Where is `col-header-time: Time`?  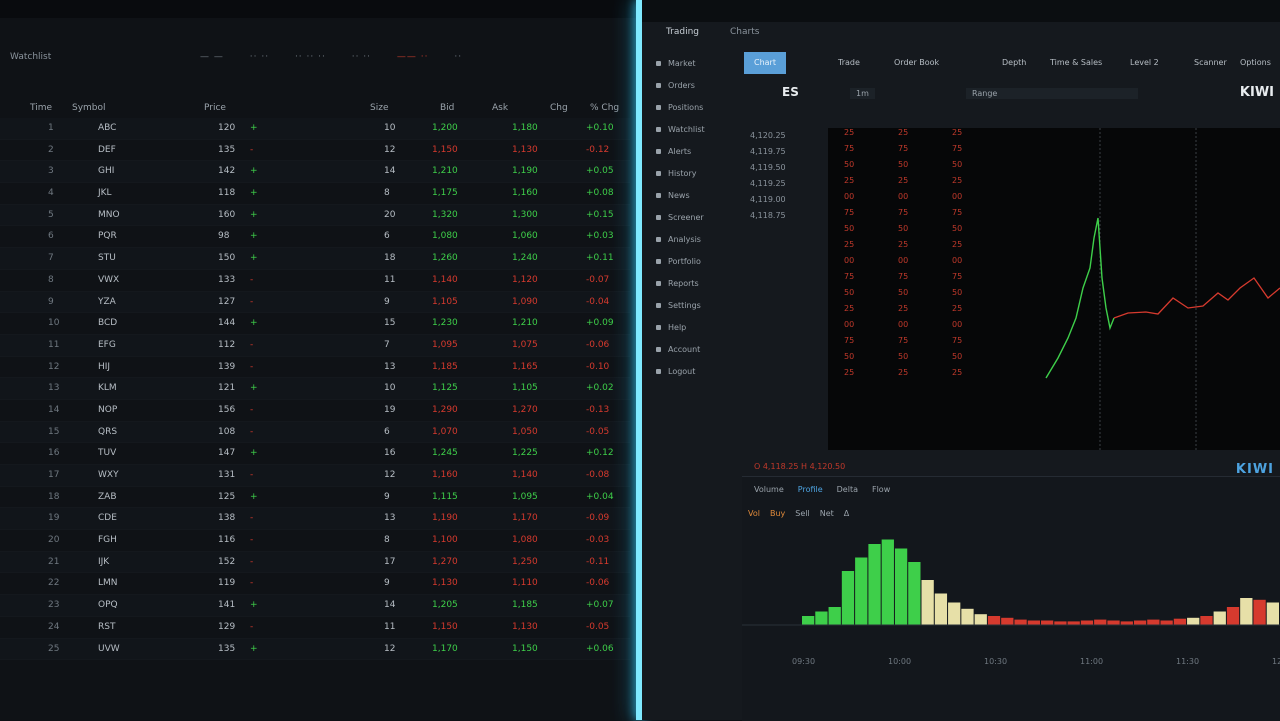
col-header-time: Time is located at coordinates (41, 108).